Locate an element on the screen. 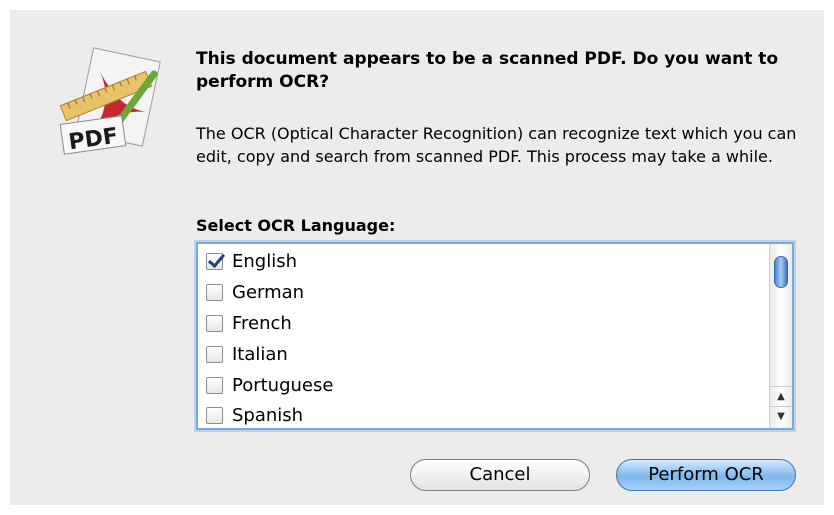 Image resolution: width=834 pixels, height=515 pixels. language-item-label: Italian is located at coordinates (260, 354).